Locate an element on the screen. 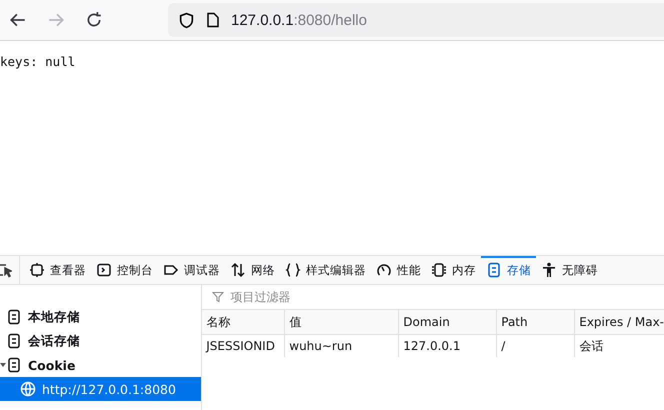 The height and width of the screenshot is (410, 664). column-header: 名称 is located at coordinates (243, 322).